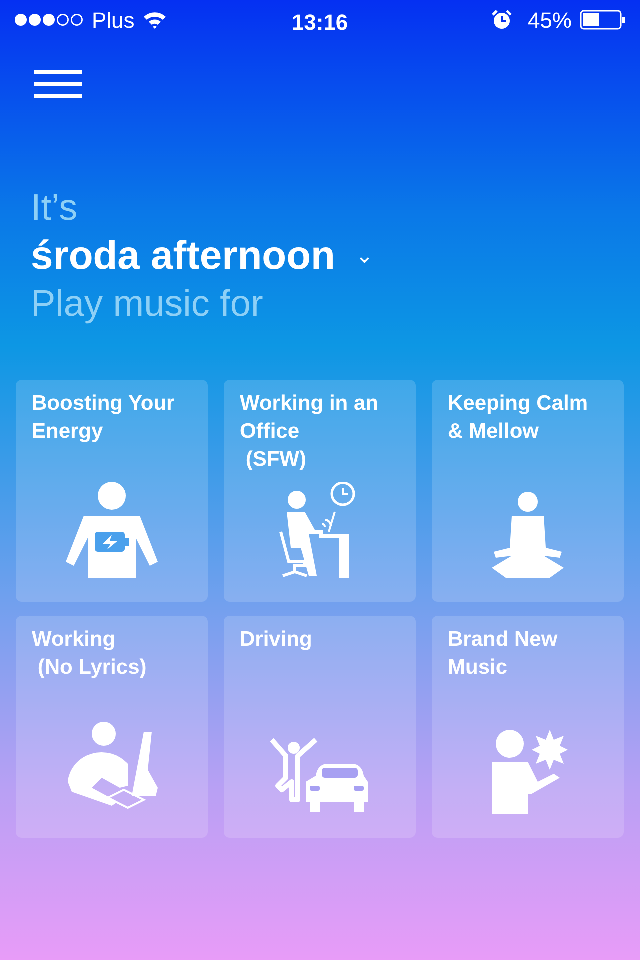 The width and height of the screenshot is (640, 960). Describe the element at coordinates (528, 491) in the screenshot. I see `playlist-tile: Keeping Calm & Mellow` at that location.